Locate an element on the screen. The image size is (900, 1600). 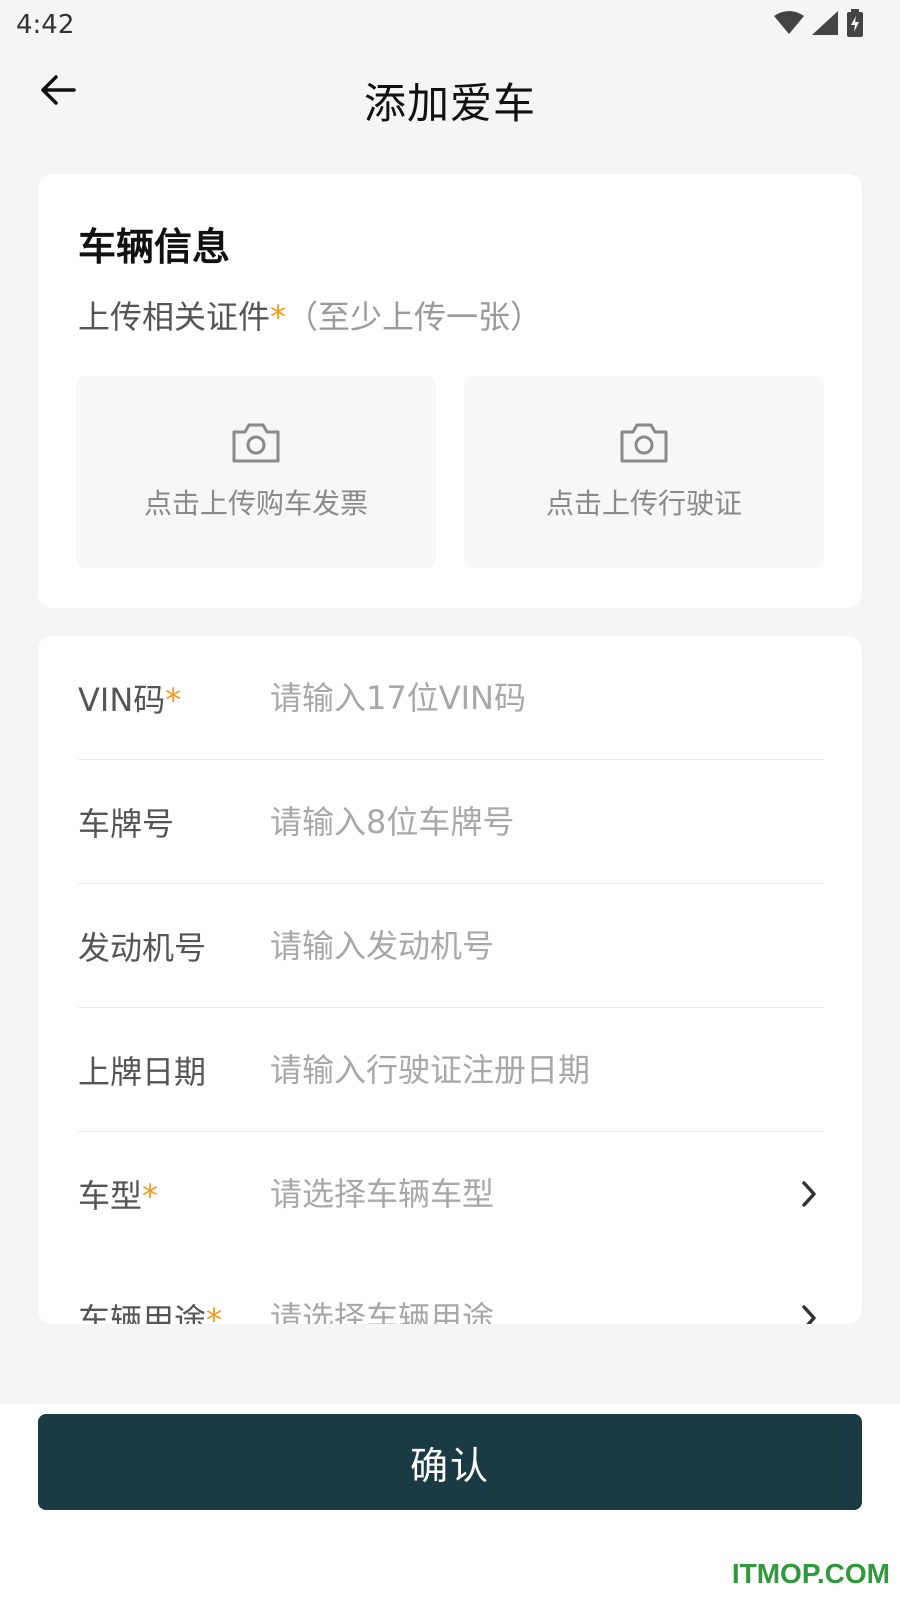
engine-label: 发动机号 is located at coordinates (174, 946).